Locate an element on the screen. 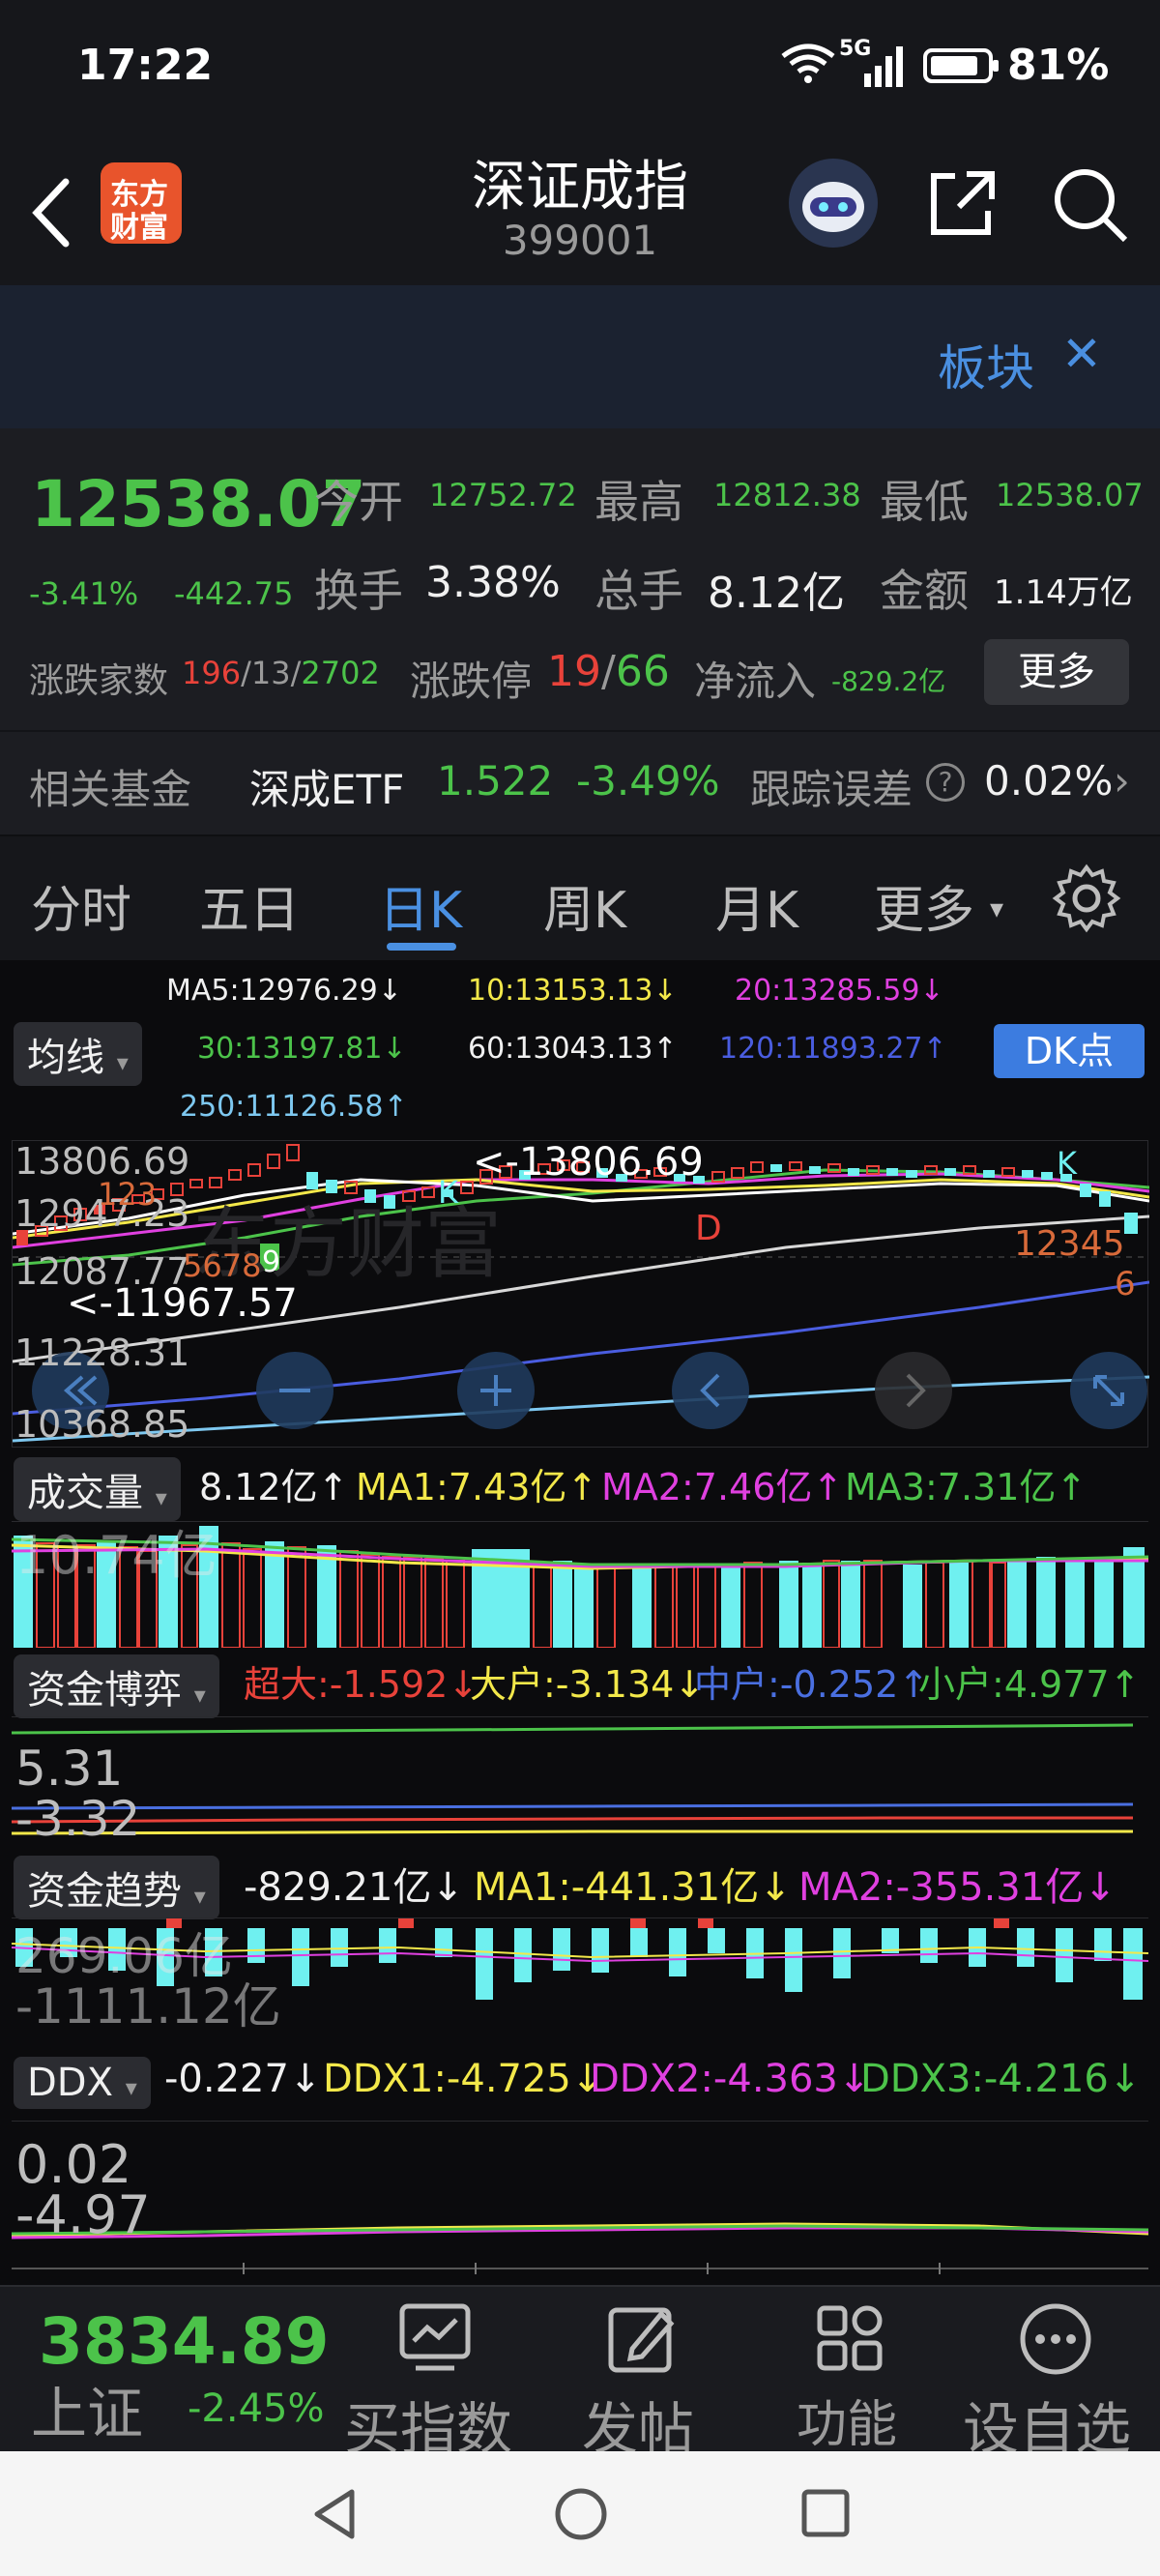 The width and height of the screenshot is (1160, 2576). capital-game-selector: 资金博弈 ▾ is located at coordinates (116, 1686).